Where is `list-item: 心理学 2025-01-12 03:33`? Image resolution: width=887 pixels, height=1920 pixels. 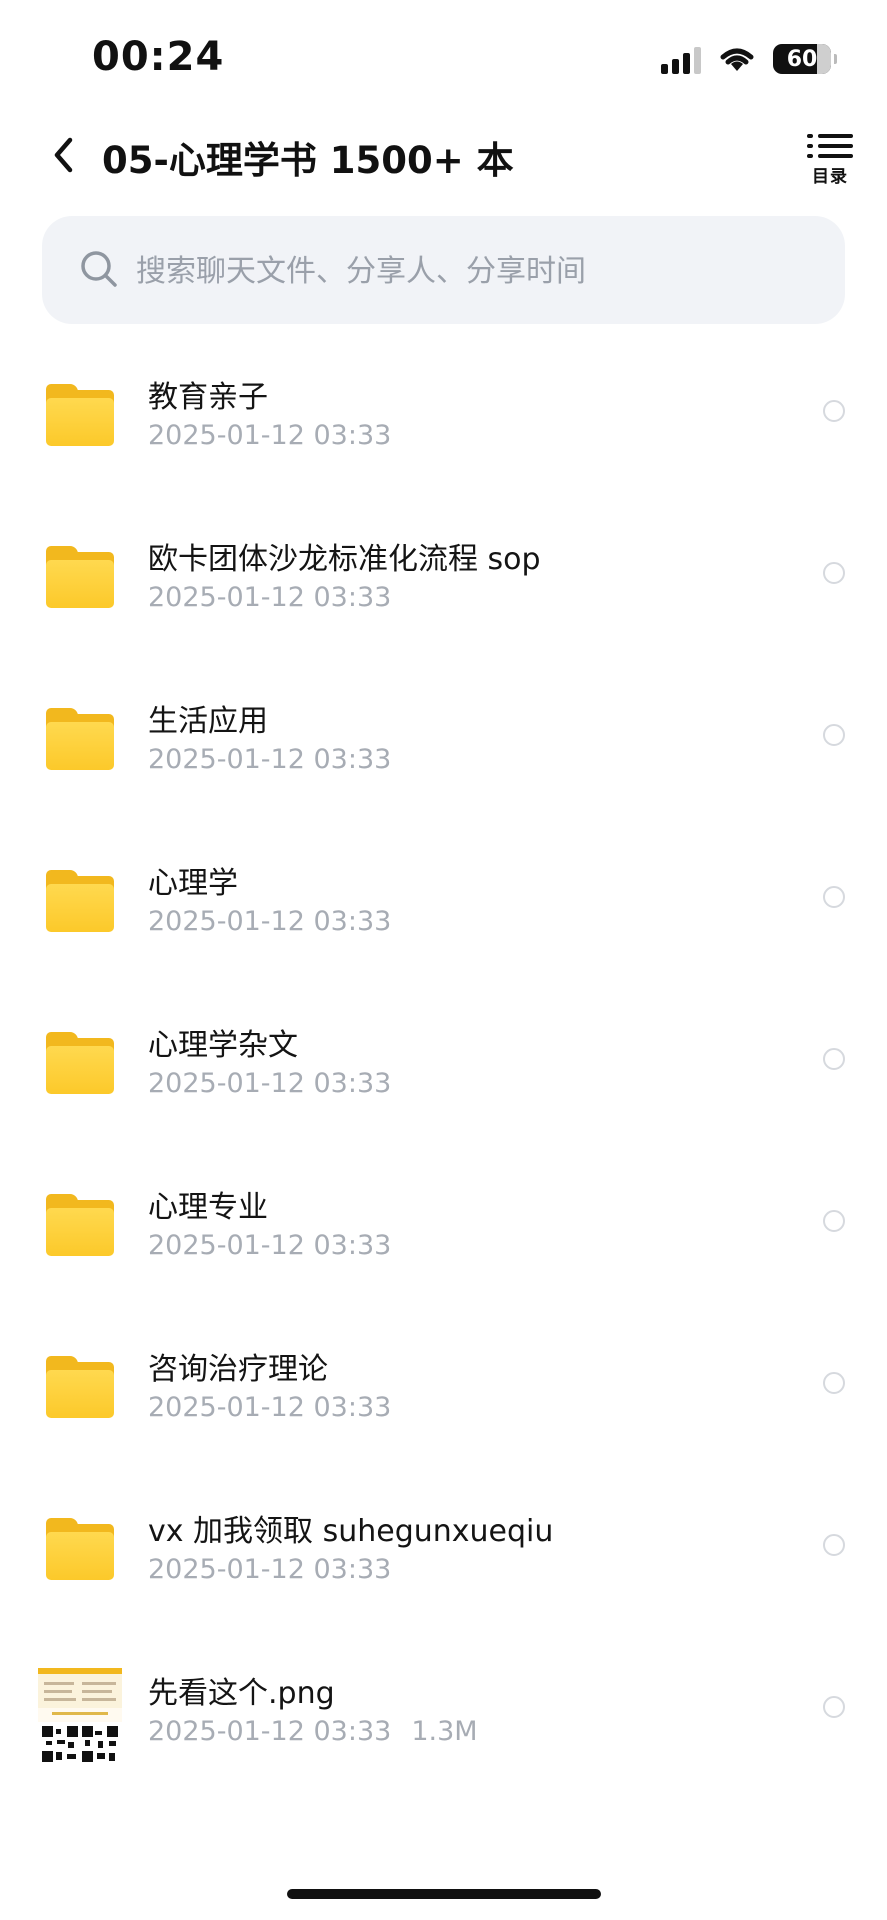
list-item: 心理学 2025-01-12 03:33 is located at coordinates (443, 909).